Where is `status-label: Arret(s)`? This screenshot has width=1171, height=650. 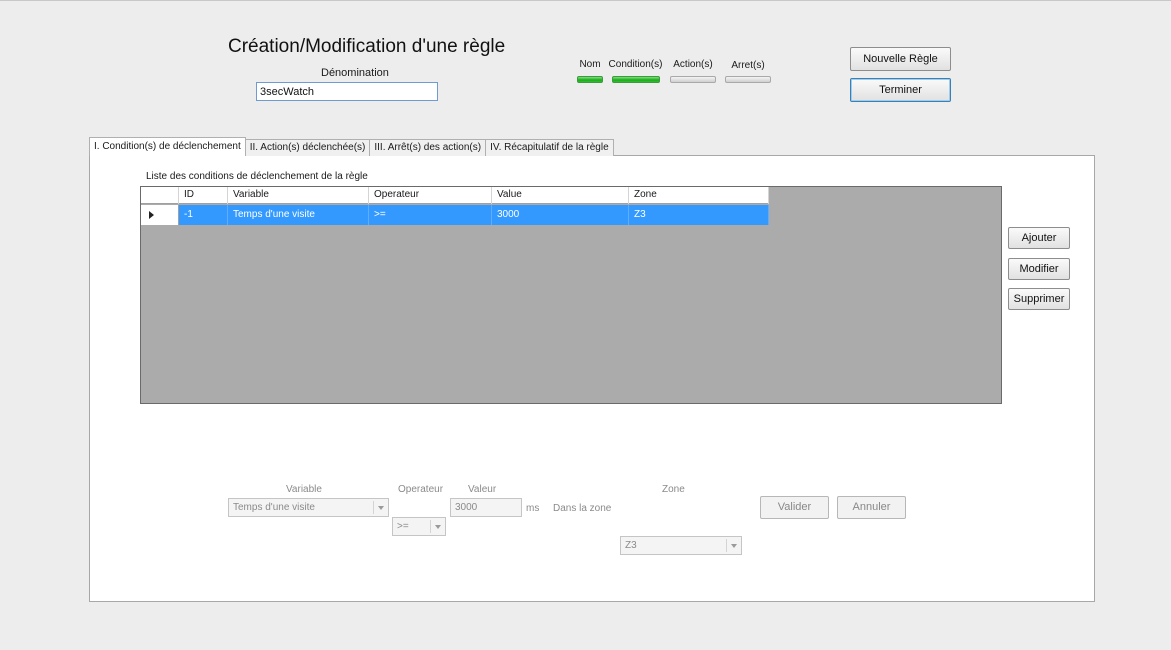 status-label: Arret(s) is located at coordinates (748, 65).